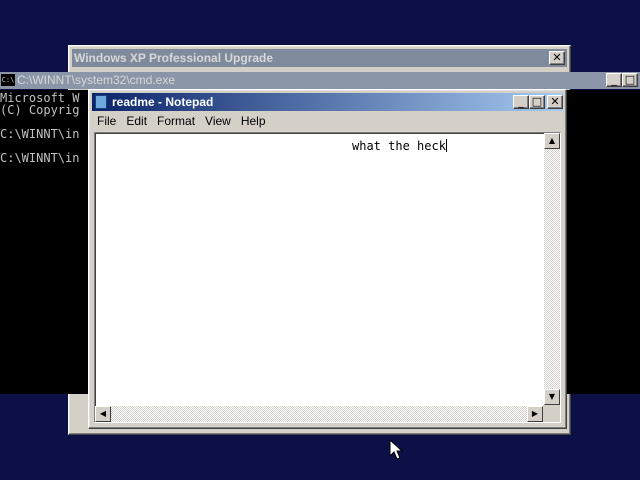 This screenshot has width=640, height=480. I want to click on upgrade-title: Windows XP Professional Upgrade, so click(174, 58).